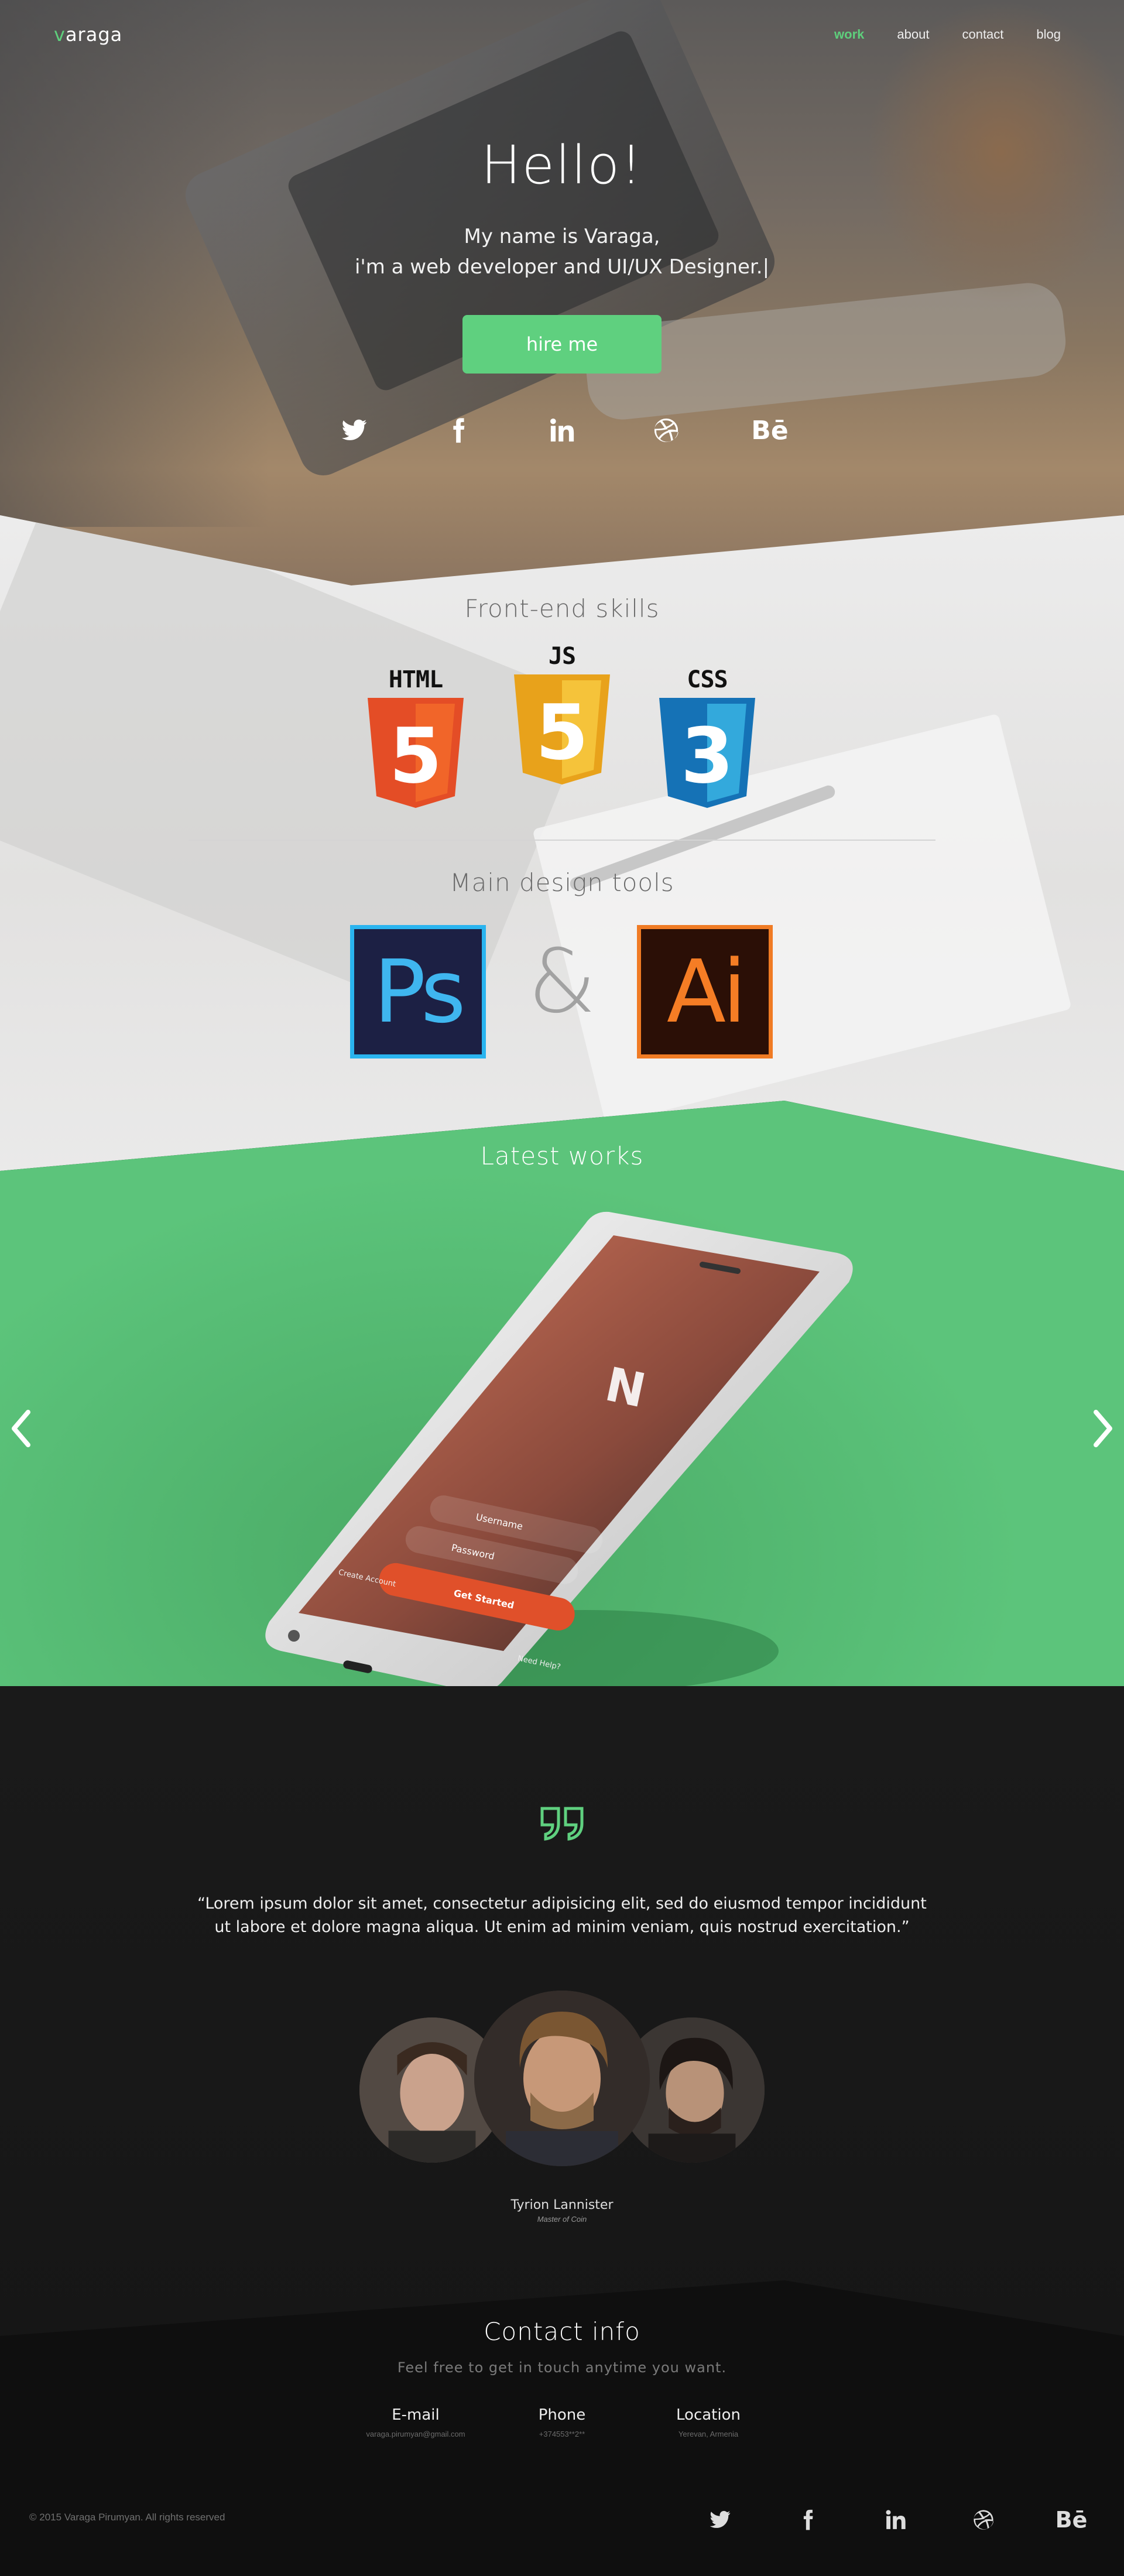 The width and height of the screenshot is (1124, 2576). Describe the element at coordinates (562, 344) in the screenshot. I see `hire-me-button: hire me` at that location.